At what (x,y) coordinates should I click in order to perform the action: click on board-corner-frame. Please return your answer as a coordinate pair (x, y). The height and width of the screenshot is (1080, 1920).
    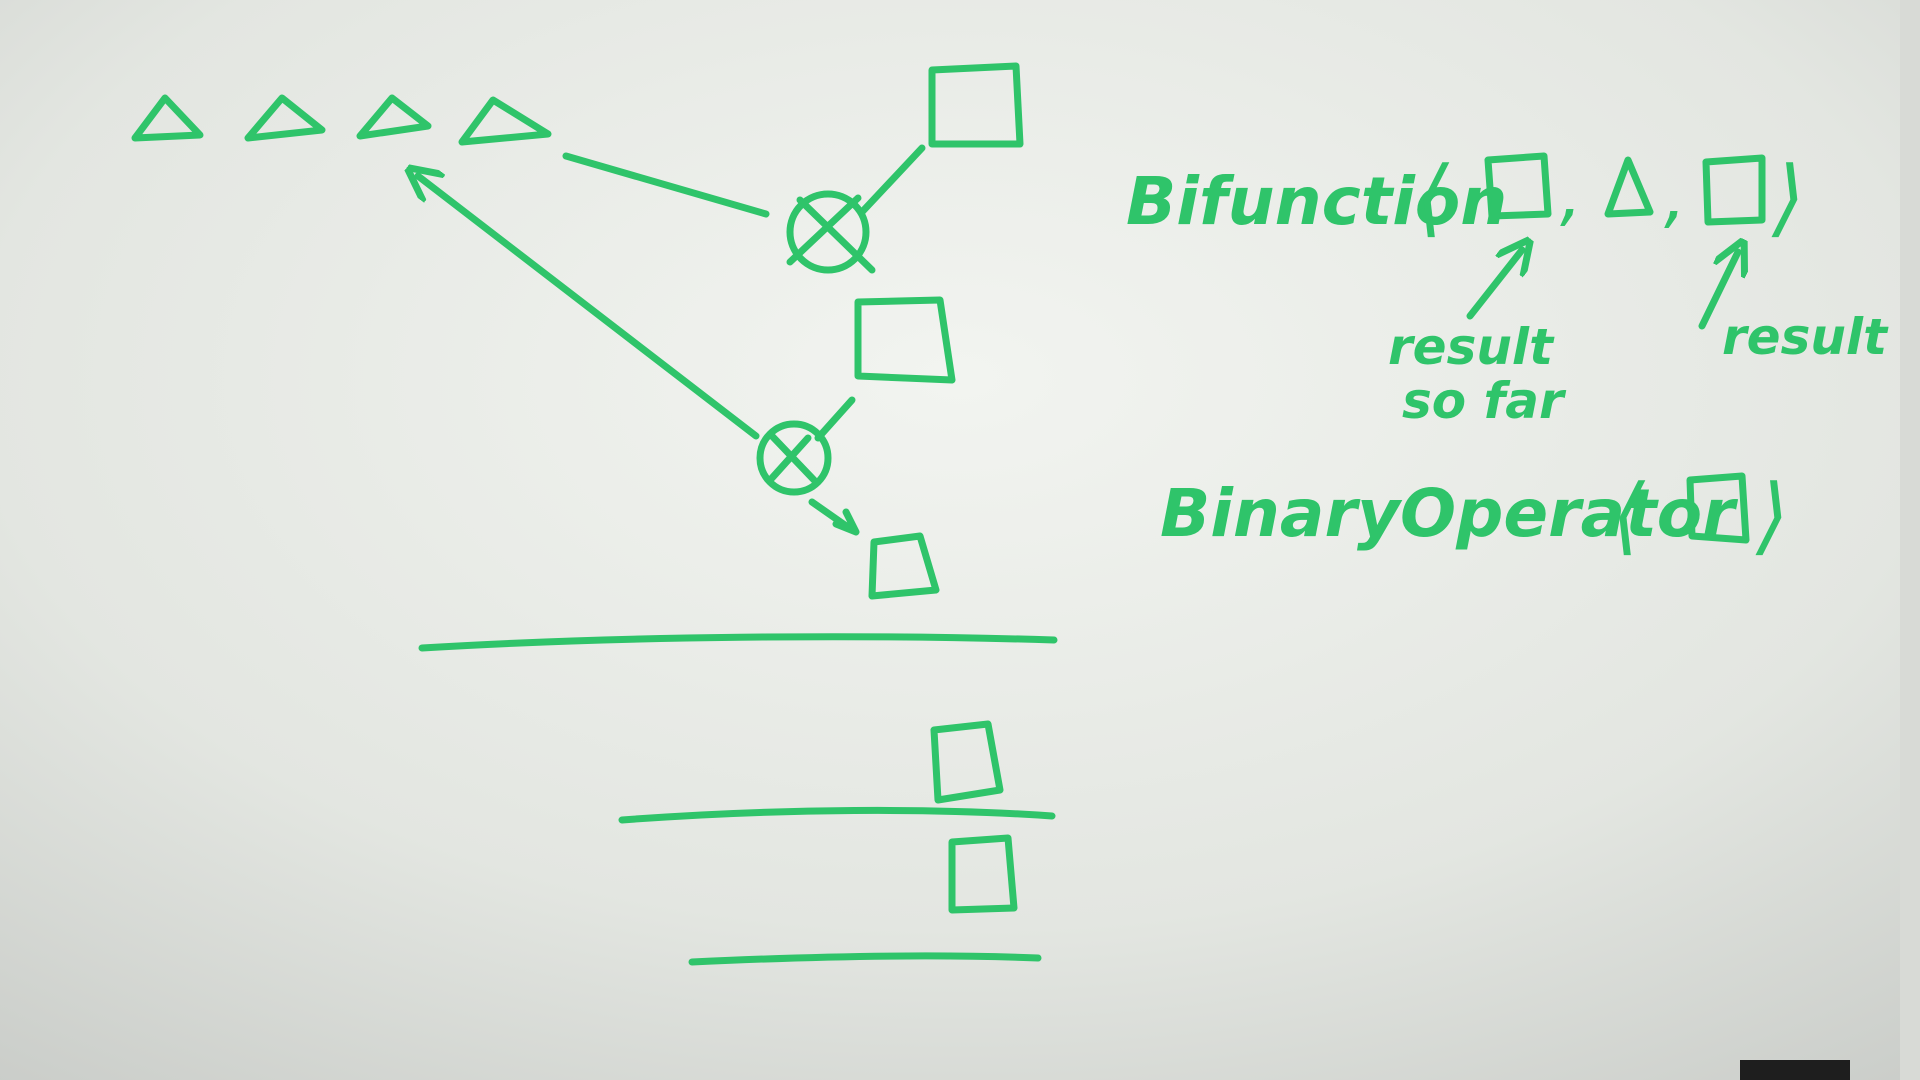
    Looking at the image, I should click on (1795, 1070).